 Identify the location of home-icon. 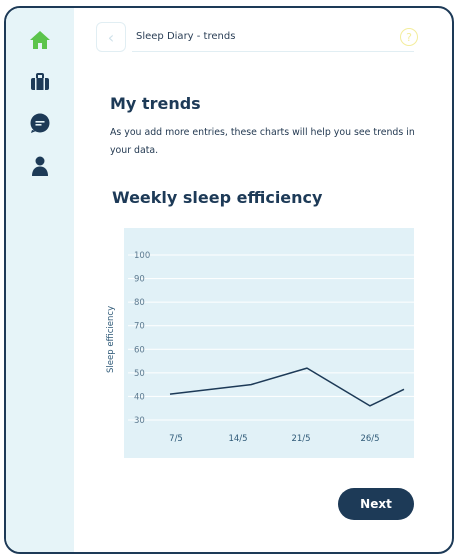
(40, 40).